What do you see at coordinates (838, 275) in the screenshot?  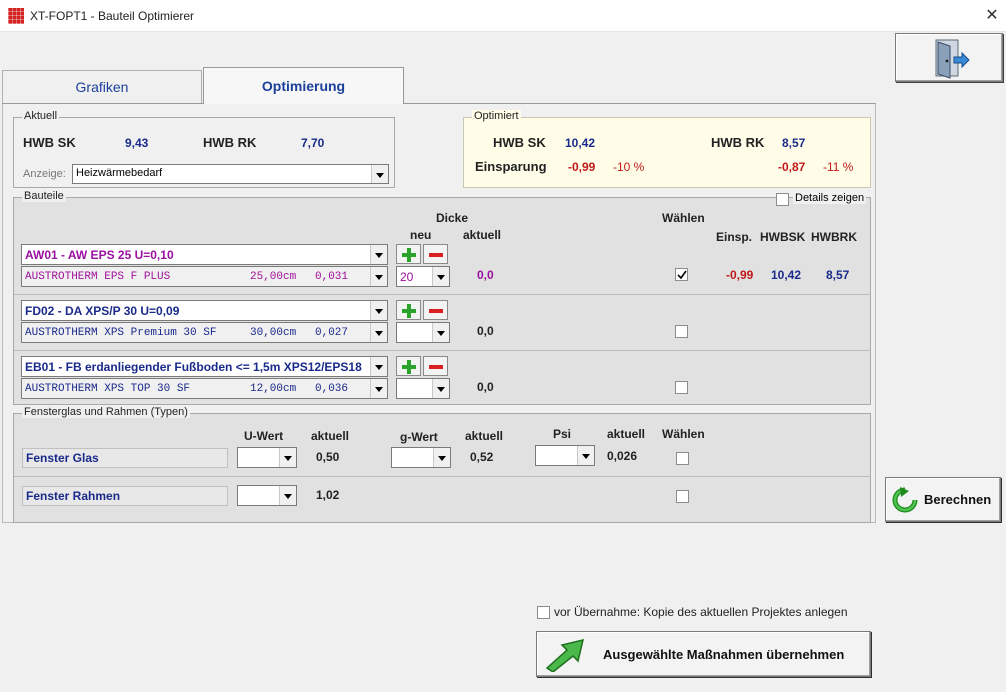 I see `hwbrk-value-1: 8,57` at bounding box center [838, 275].